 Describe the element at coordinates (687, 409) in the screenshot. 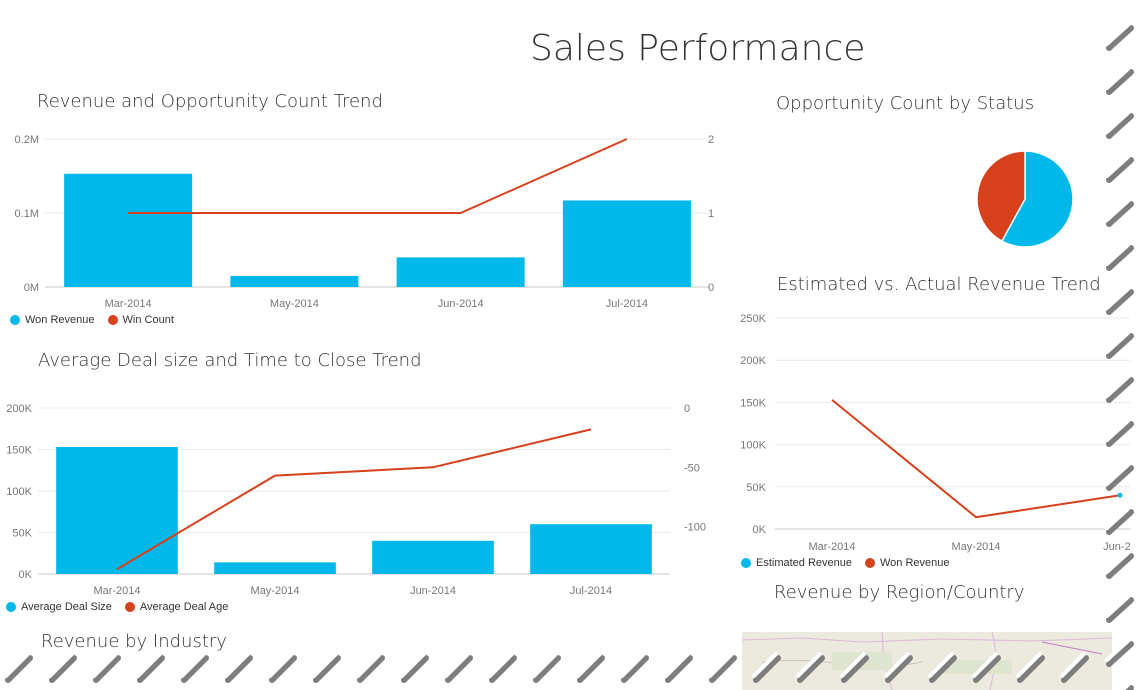

I see `y2-tick-label: 0` at that location.